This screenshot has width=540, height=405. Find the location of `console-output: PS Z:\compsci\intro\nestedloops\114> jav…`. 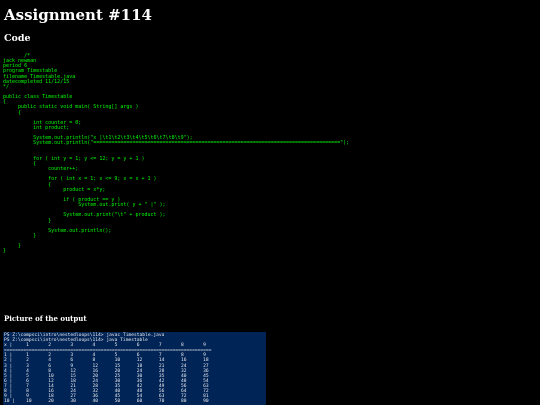

console-output: PS Z:\compsci\intro\nestedloops\114> jav… is located at coordinates (134, 368).